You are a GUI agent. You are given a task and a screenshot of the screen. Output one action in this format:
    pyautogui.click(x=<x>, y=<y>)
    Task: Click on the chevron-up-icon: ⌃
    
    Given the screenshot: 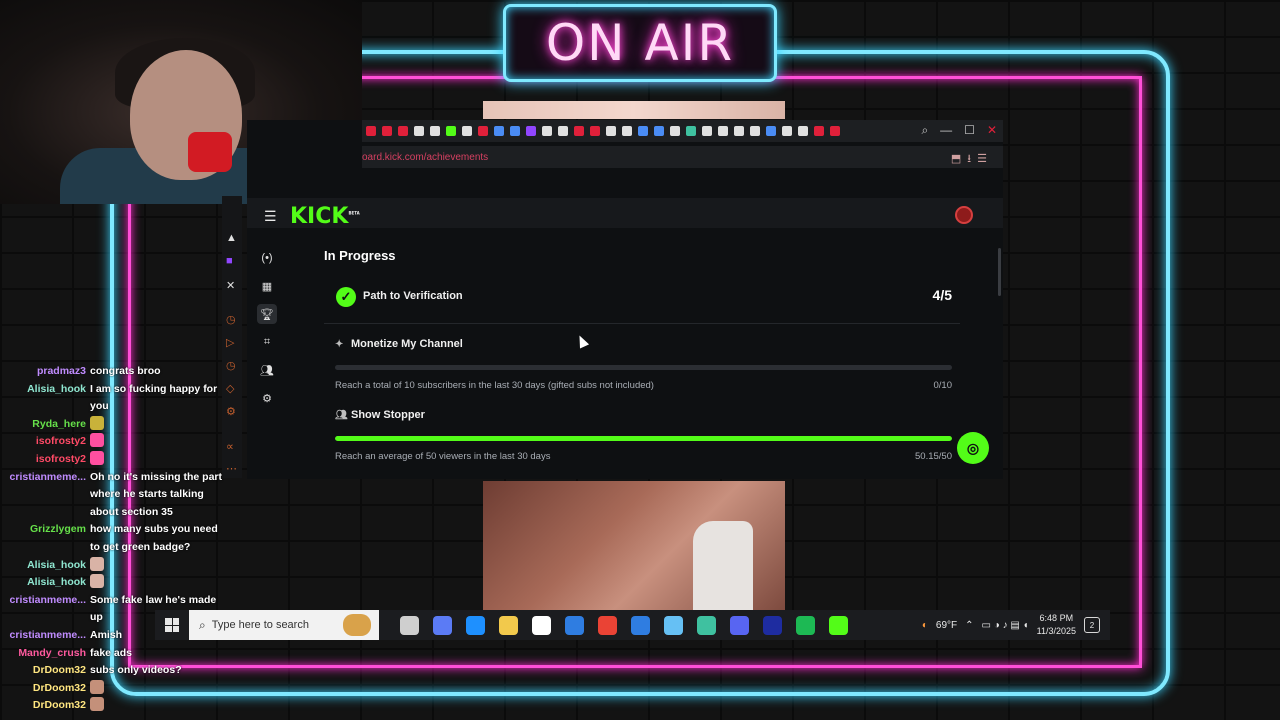 What is the action you would take?
    pyautogui.click(x=969, y=625)
    